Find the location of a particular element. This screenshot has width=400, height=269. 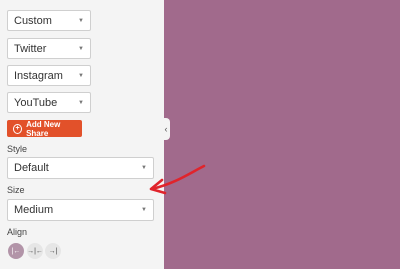

network-select-label: YouTube is located at coordinates (36, 102).